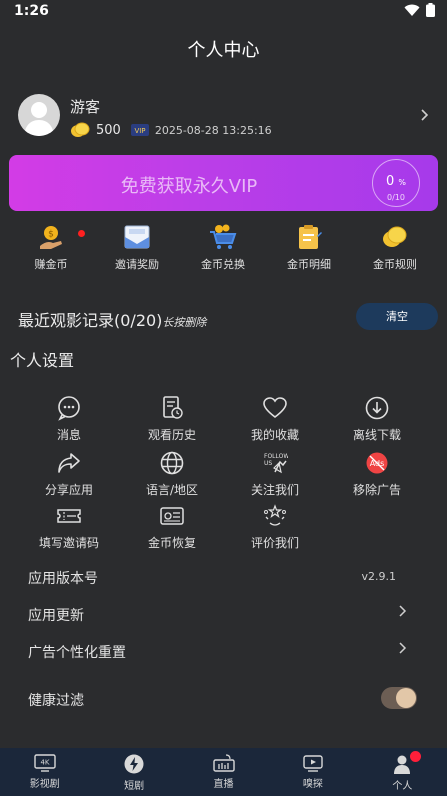  Describe the element at coordinates (44, 784) in the screenshot. I see `nav-label: 影视剧` at that location.